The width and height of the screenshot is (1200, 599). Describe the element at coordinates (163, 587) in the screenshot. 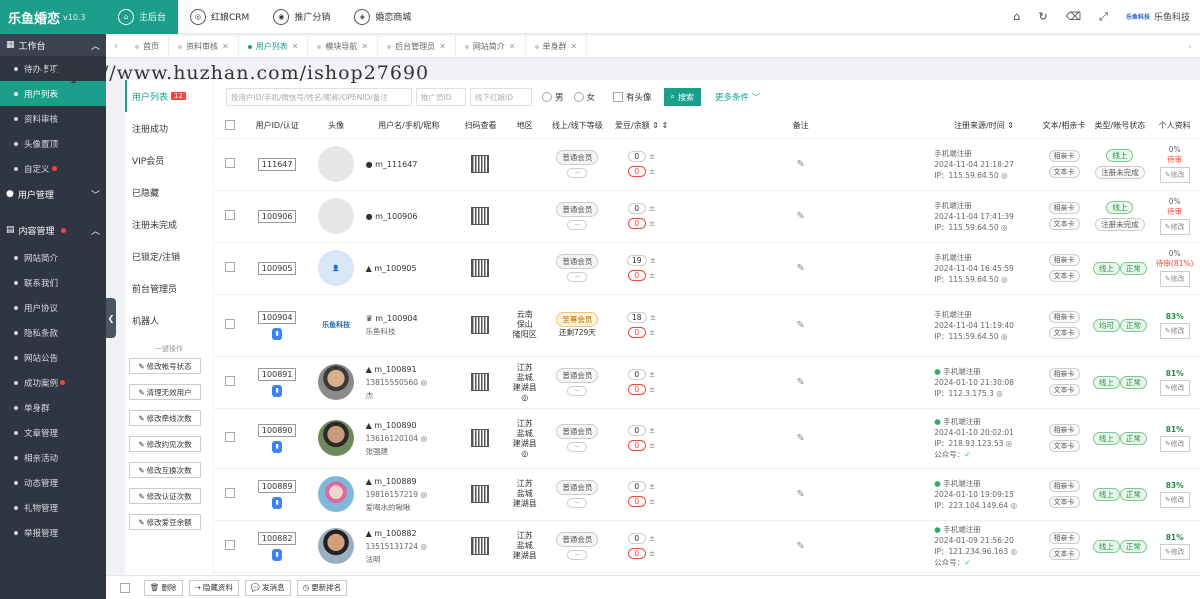

I see `bottom-action-button: 🗑 删除` at that location.